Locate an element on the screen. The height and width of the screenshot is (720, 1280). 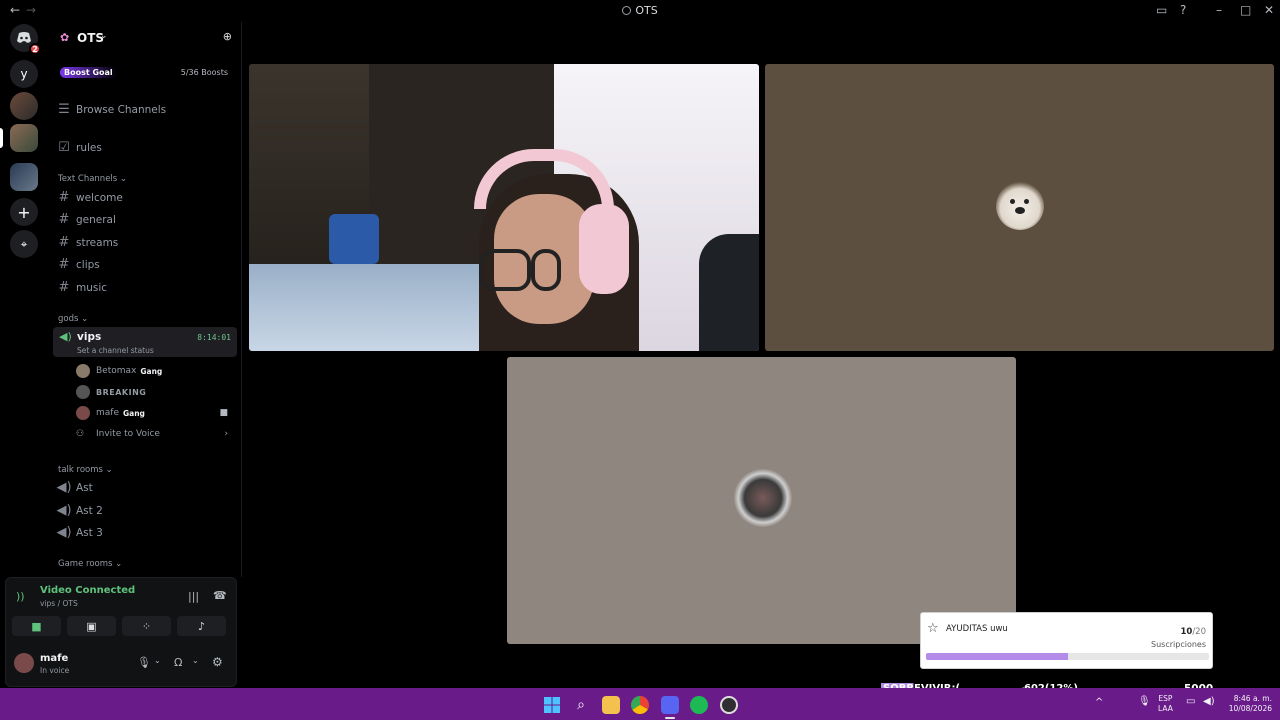
camera-button: ■ is located at coordinates (36, 626).